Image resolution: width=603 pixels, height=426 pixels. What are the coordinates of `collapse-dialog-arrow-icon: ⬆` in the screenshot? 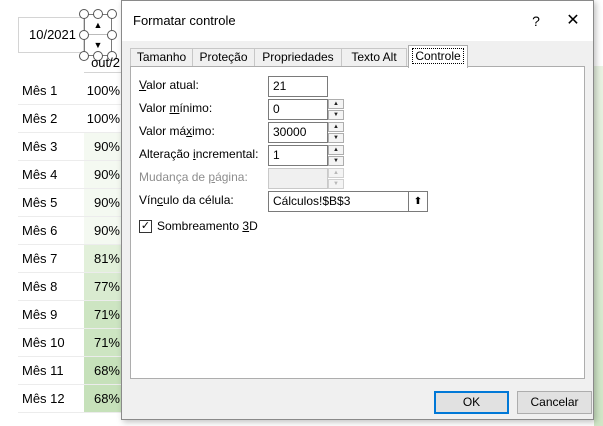 It's located at (418, 201).